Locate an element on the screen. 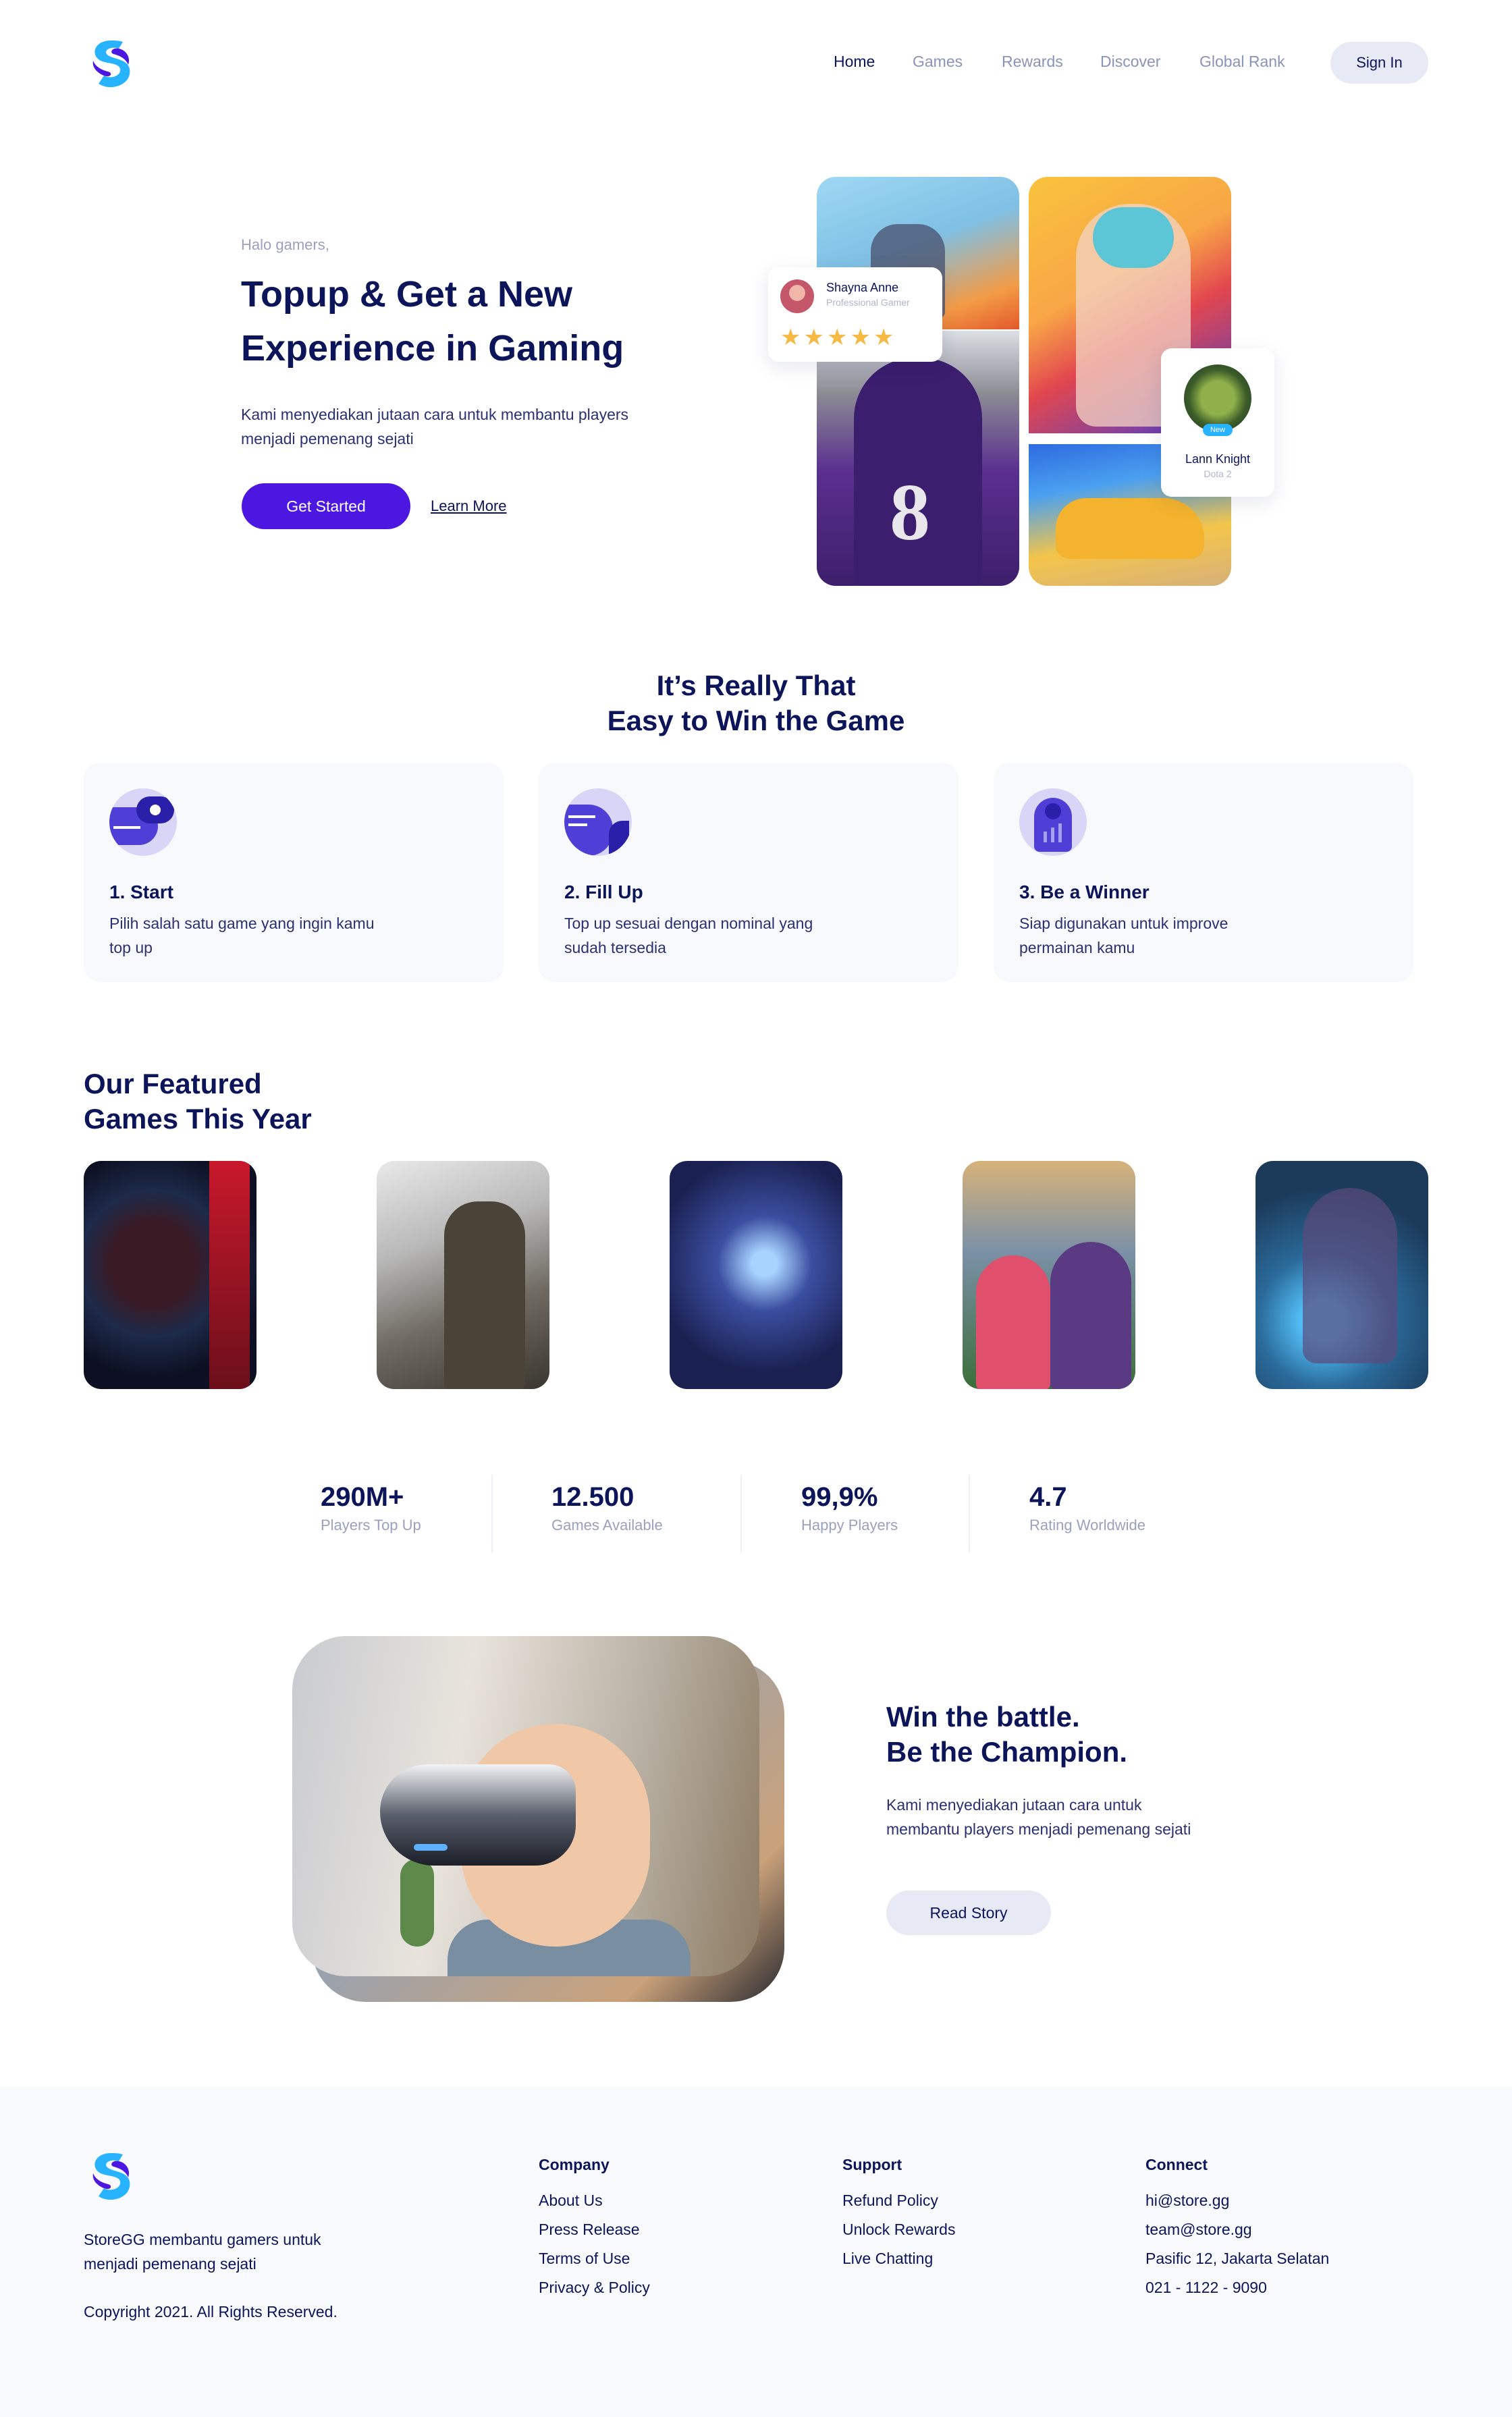 This screenshot has height=2417, width=1512. star-rating-icon: ★★★★★ is located at coordinates (838, 337).